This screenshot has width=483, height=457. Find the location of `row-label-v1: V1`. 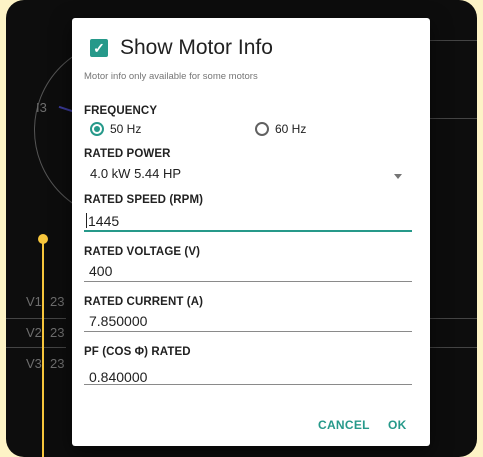

row-label-v1: V1 is located at coordinates (34, 301).